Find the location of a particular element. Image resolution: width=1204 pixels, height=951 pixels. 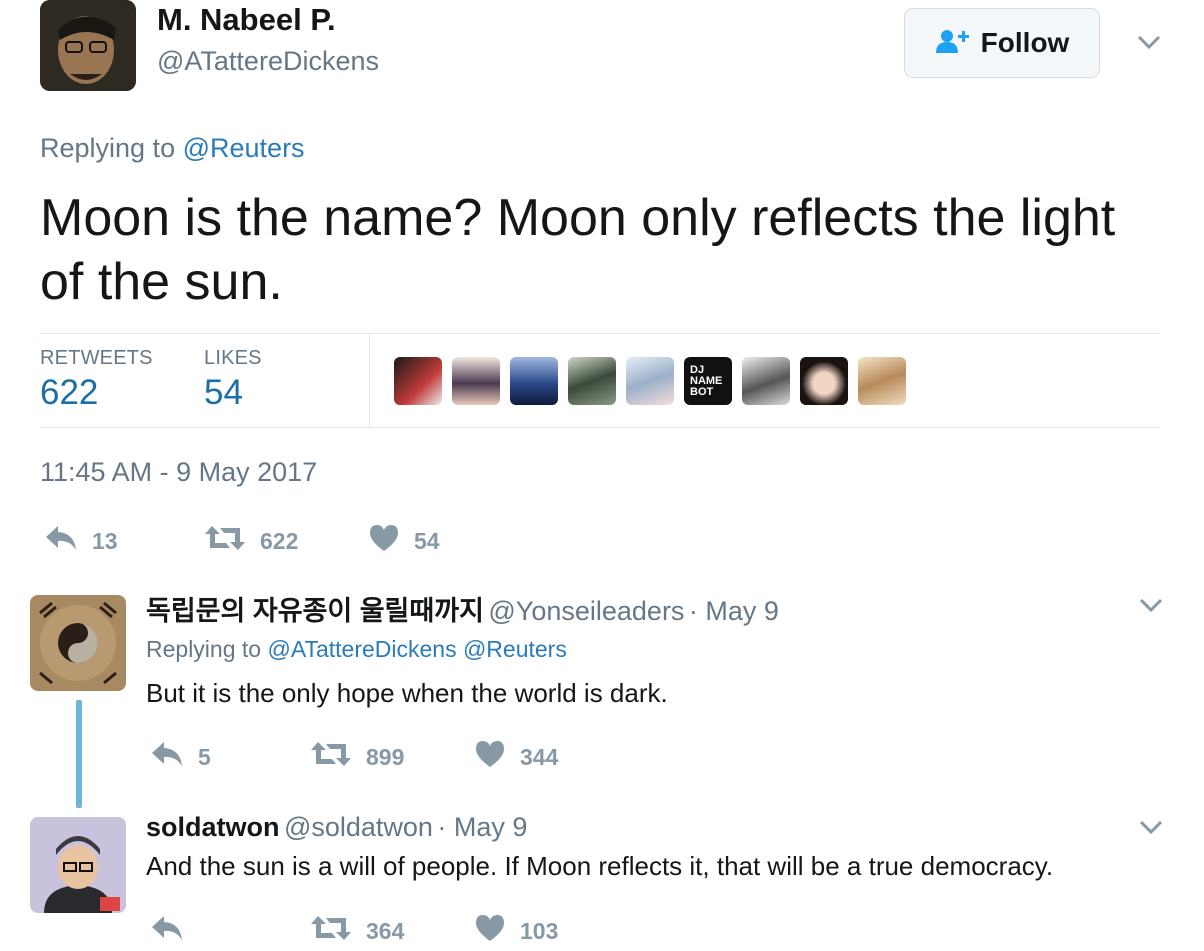

replying-to-link: @Reuters is located at coordinates (244, 148).